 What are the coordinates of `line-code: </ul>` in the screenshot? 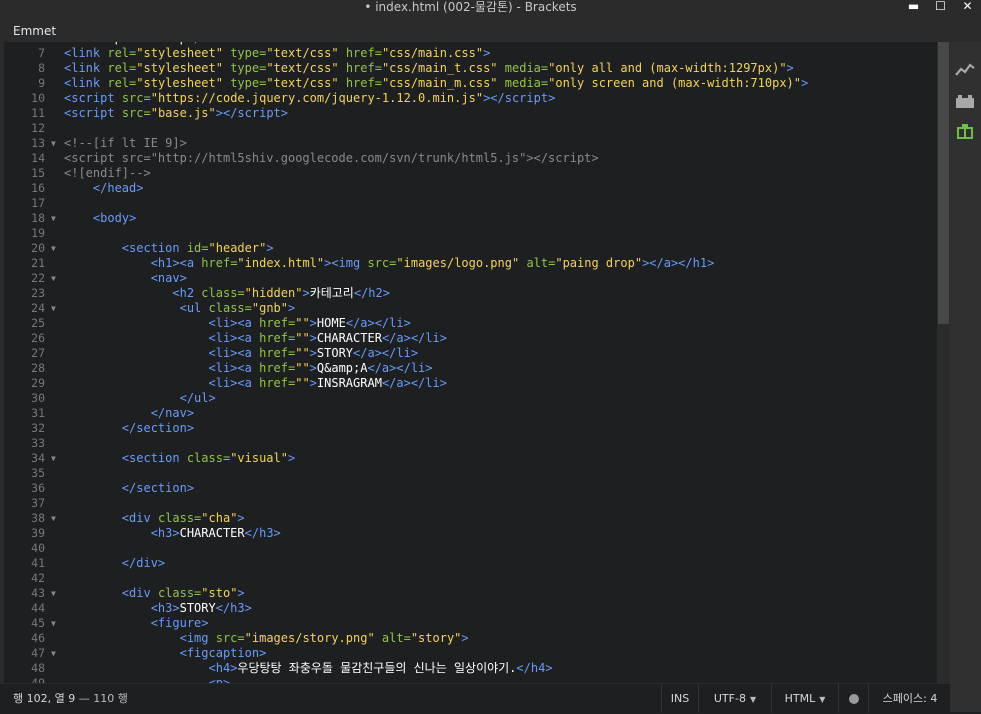 It's located at (197, 398).